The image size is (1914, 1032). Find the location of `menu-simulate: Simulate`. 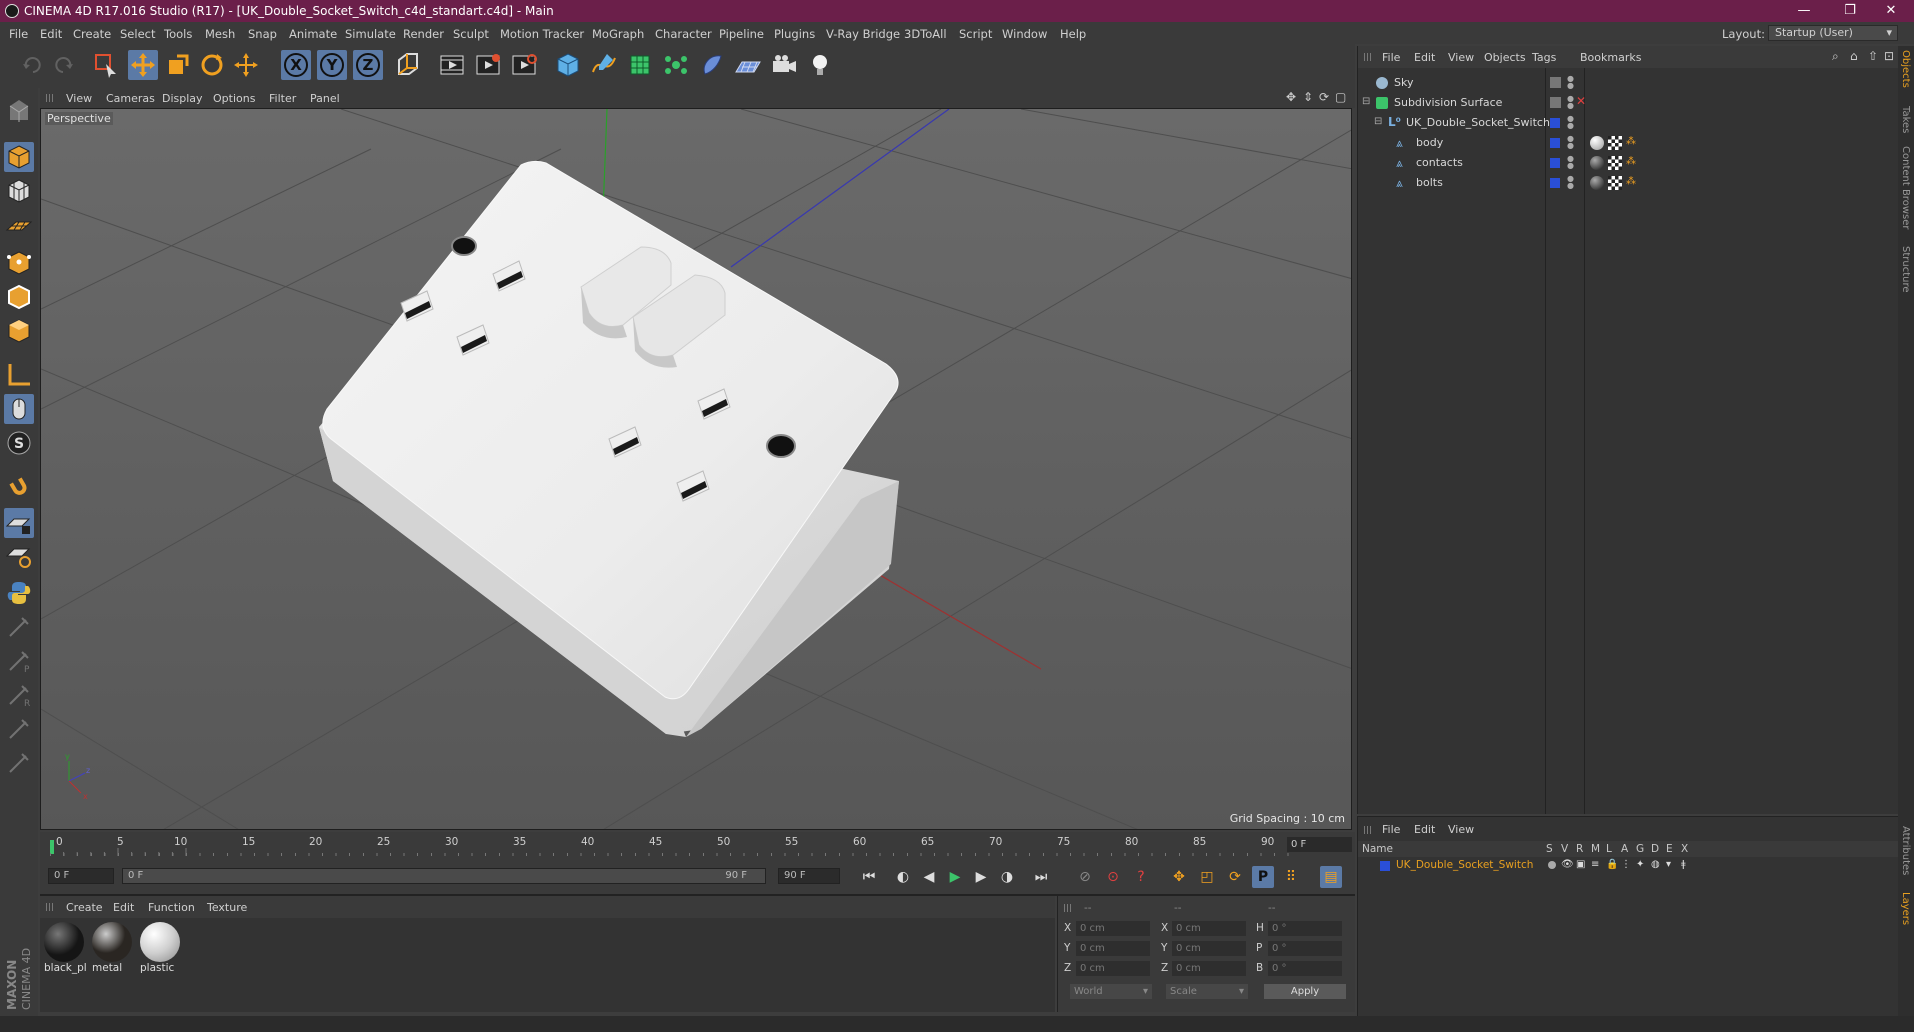

menu-simulate: Simulate is located at coordinates (370, 34).